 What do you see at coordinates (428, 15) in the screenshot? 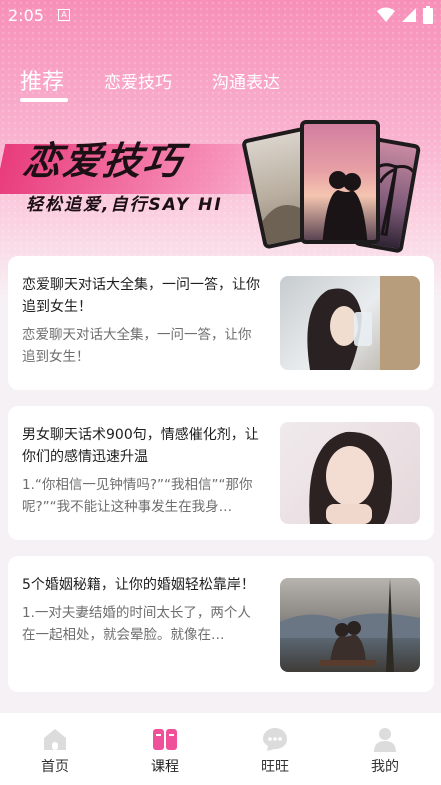
I see `battery-icon` at bounding box center [428, 15].